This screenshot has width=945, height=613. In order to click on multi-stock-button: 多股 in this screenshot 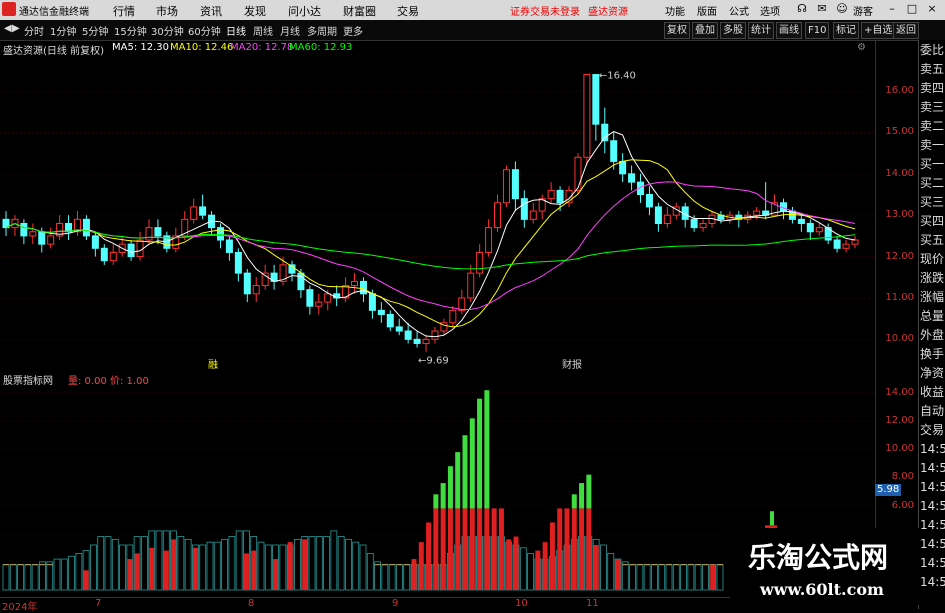, I will do `click(733, 30)`.